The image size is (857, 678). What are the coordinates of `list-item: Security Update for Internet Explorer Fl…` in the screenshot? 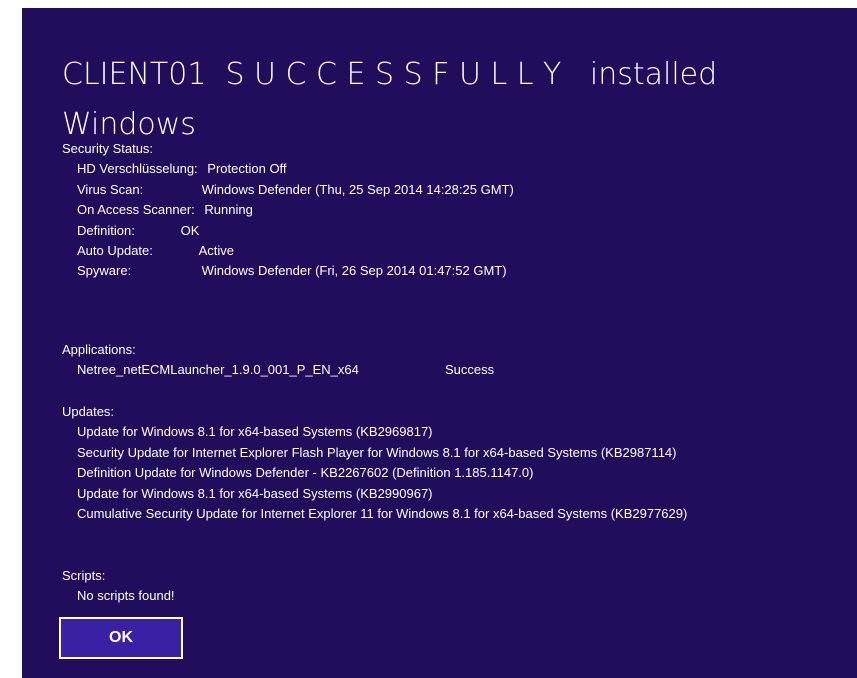 It's located at (377, 452).